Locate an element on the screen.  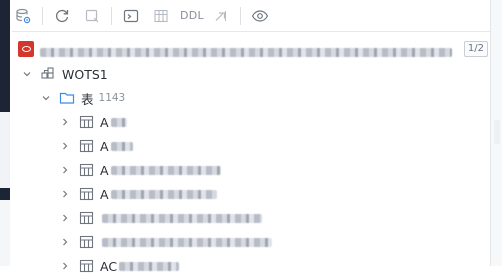
connection-name-redacted is located at coordinates (250, 49).